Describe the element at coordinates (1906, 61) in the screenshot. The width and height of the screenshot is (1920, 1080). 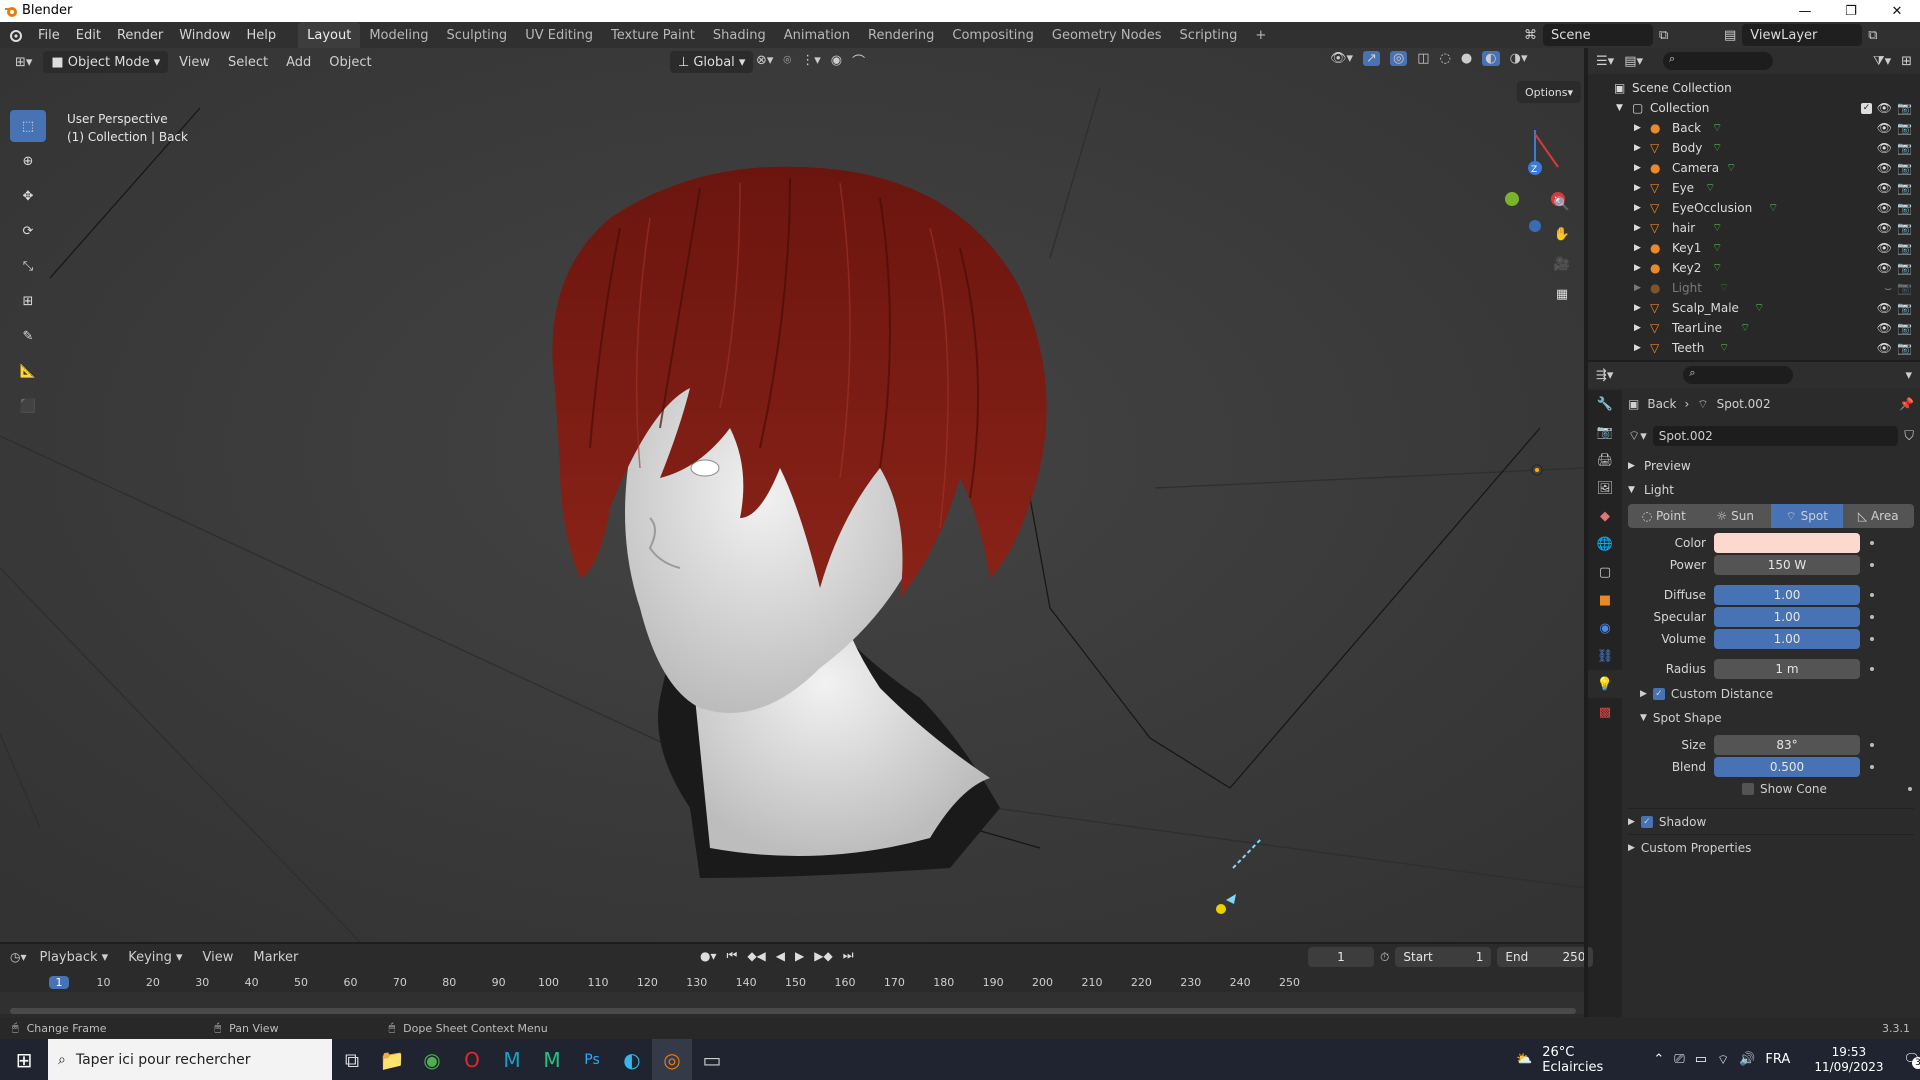
I see `new-collection-icon: ⊞` at that location.